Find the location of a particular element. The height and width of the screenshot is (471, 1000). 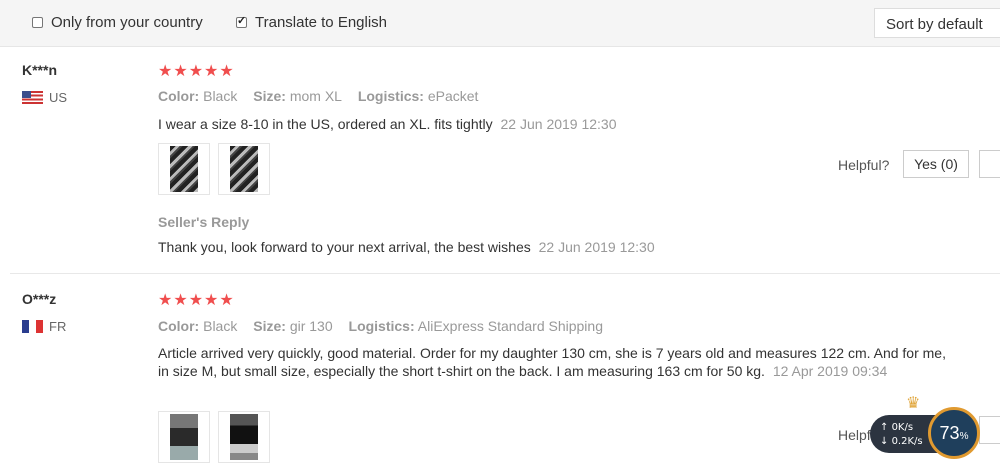

translate-label: Translate to English is located at coordinates (321, 22).